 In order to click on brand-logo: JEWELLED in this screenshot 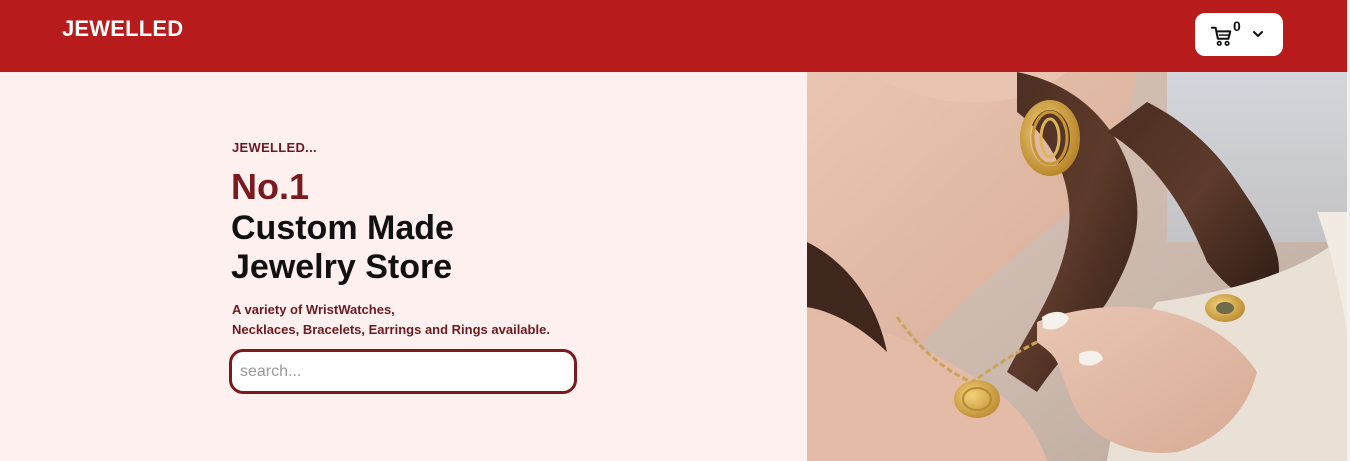, I will do `click(122, 29)`.